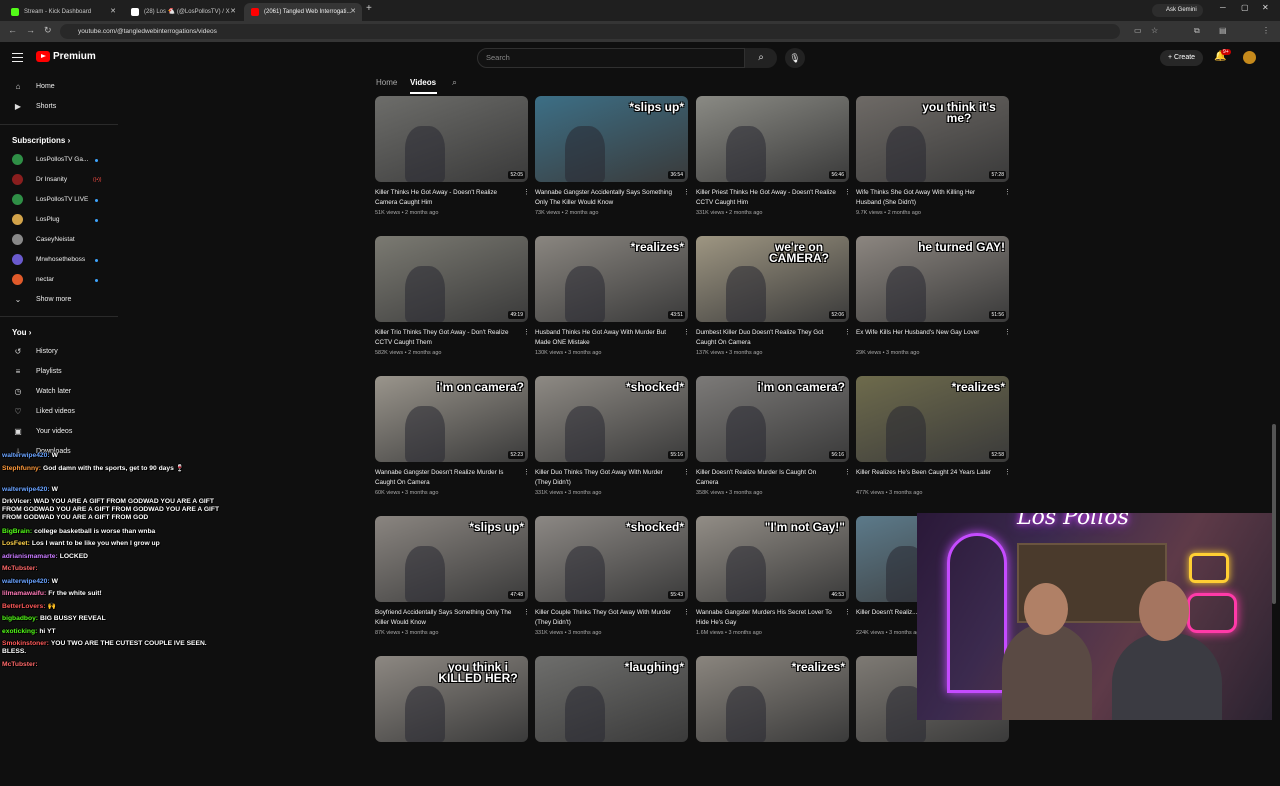 The width and height of the screenshot is (1280, 786). I want to click on bookmark-star-icon: ☆, so click(1154, 30).